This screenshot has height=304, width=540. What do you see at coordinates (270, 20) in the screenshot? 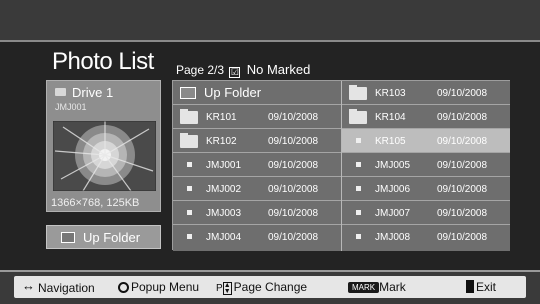
I see `top-band` at bounding box center [270, 20].